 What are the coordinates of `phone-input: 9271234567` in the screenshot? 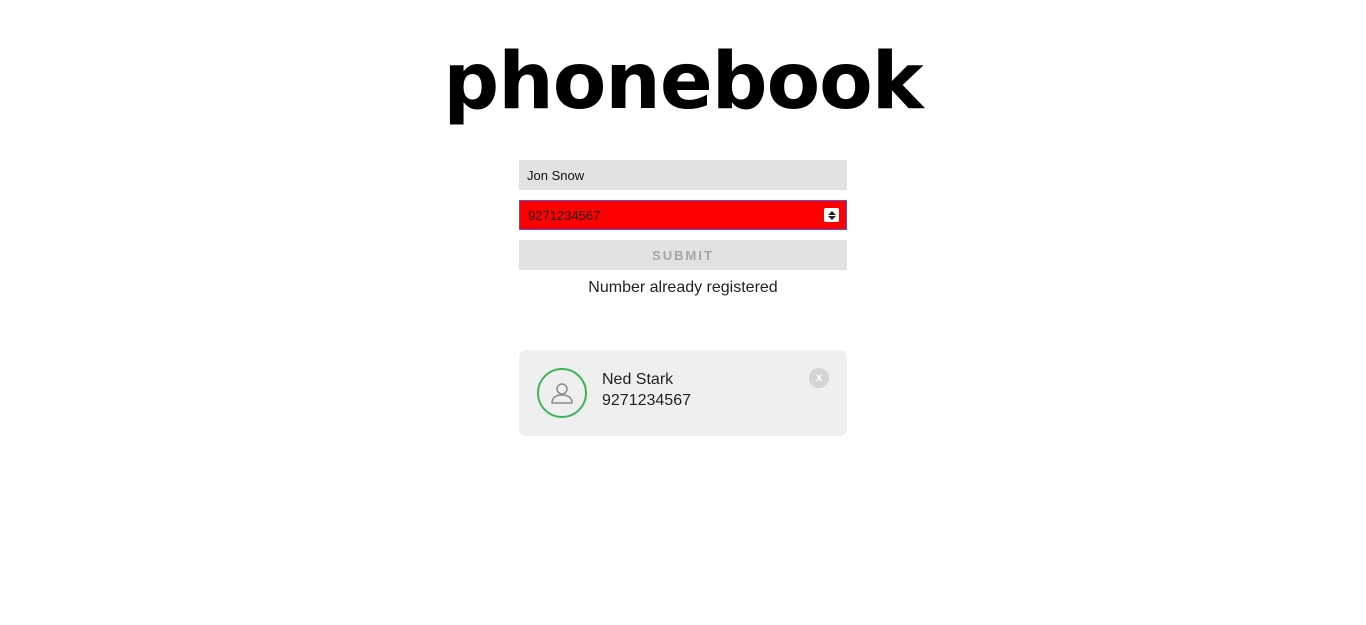 It's located at (683, 215).